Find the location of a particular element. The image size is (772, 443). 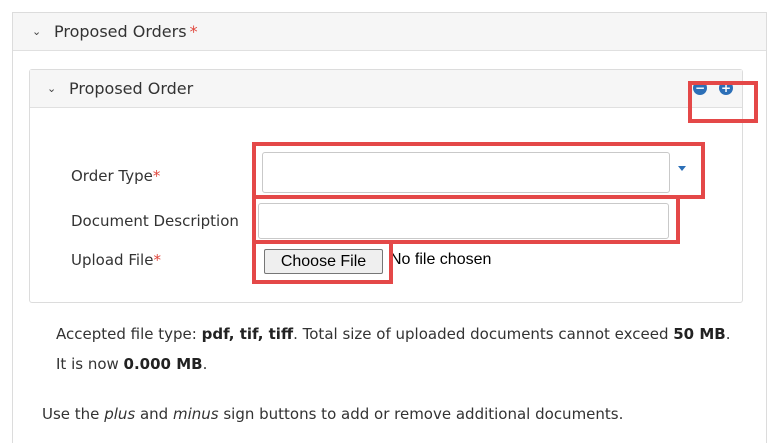

current-size-text: It is now 0.000 MB. is located at coordinates (131, 364).